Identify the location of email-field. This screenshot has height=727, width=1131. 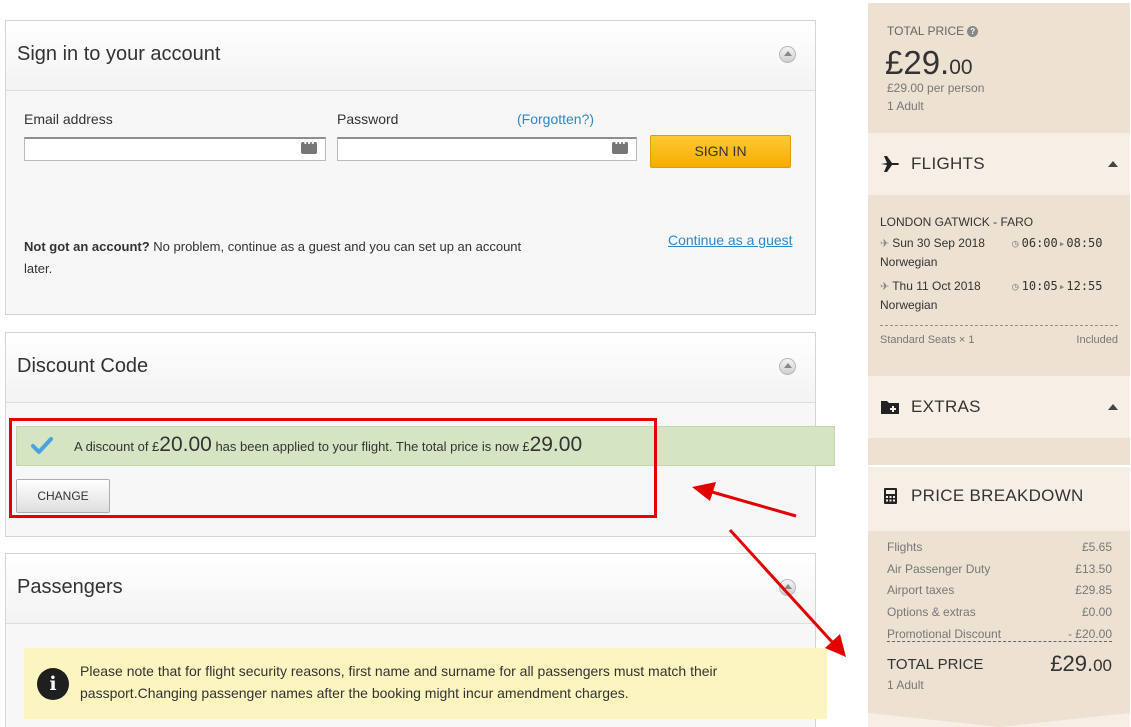
(175, 149).